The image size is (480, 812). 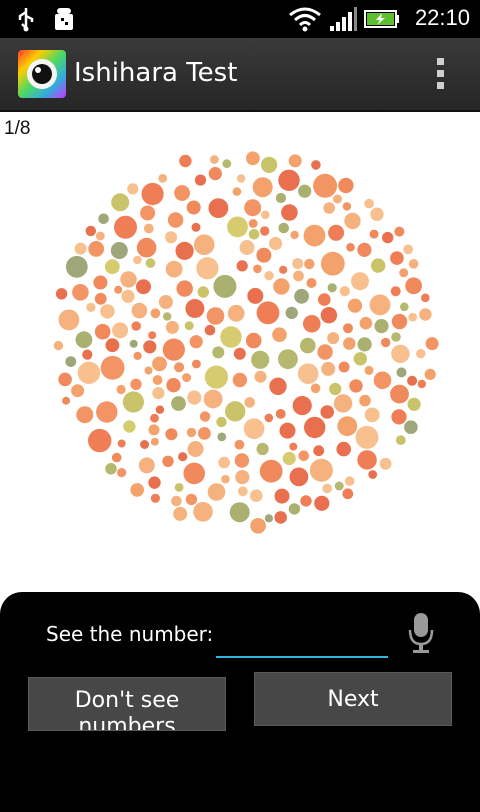 What do you see at coordinates (42, 74) in the screenshot?
I see `color-wheel-eye-icon` at bounding box center [42, 74].